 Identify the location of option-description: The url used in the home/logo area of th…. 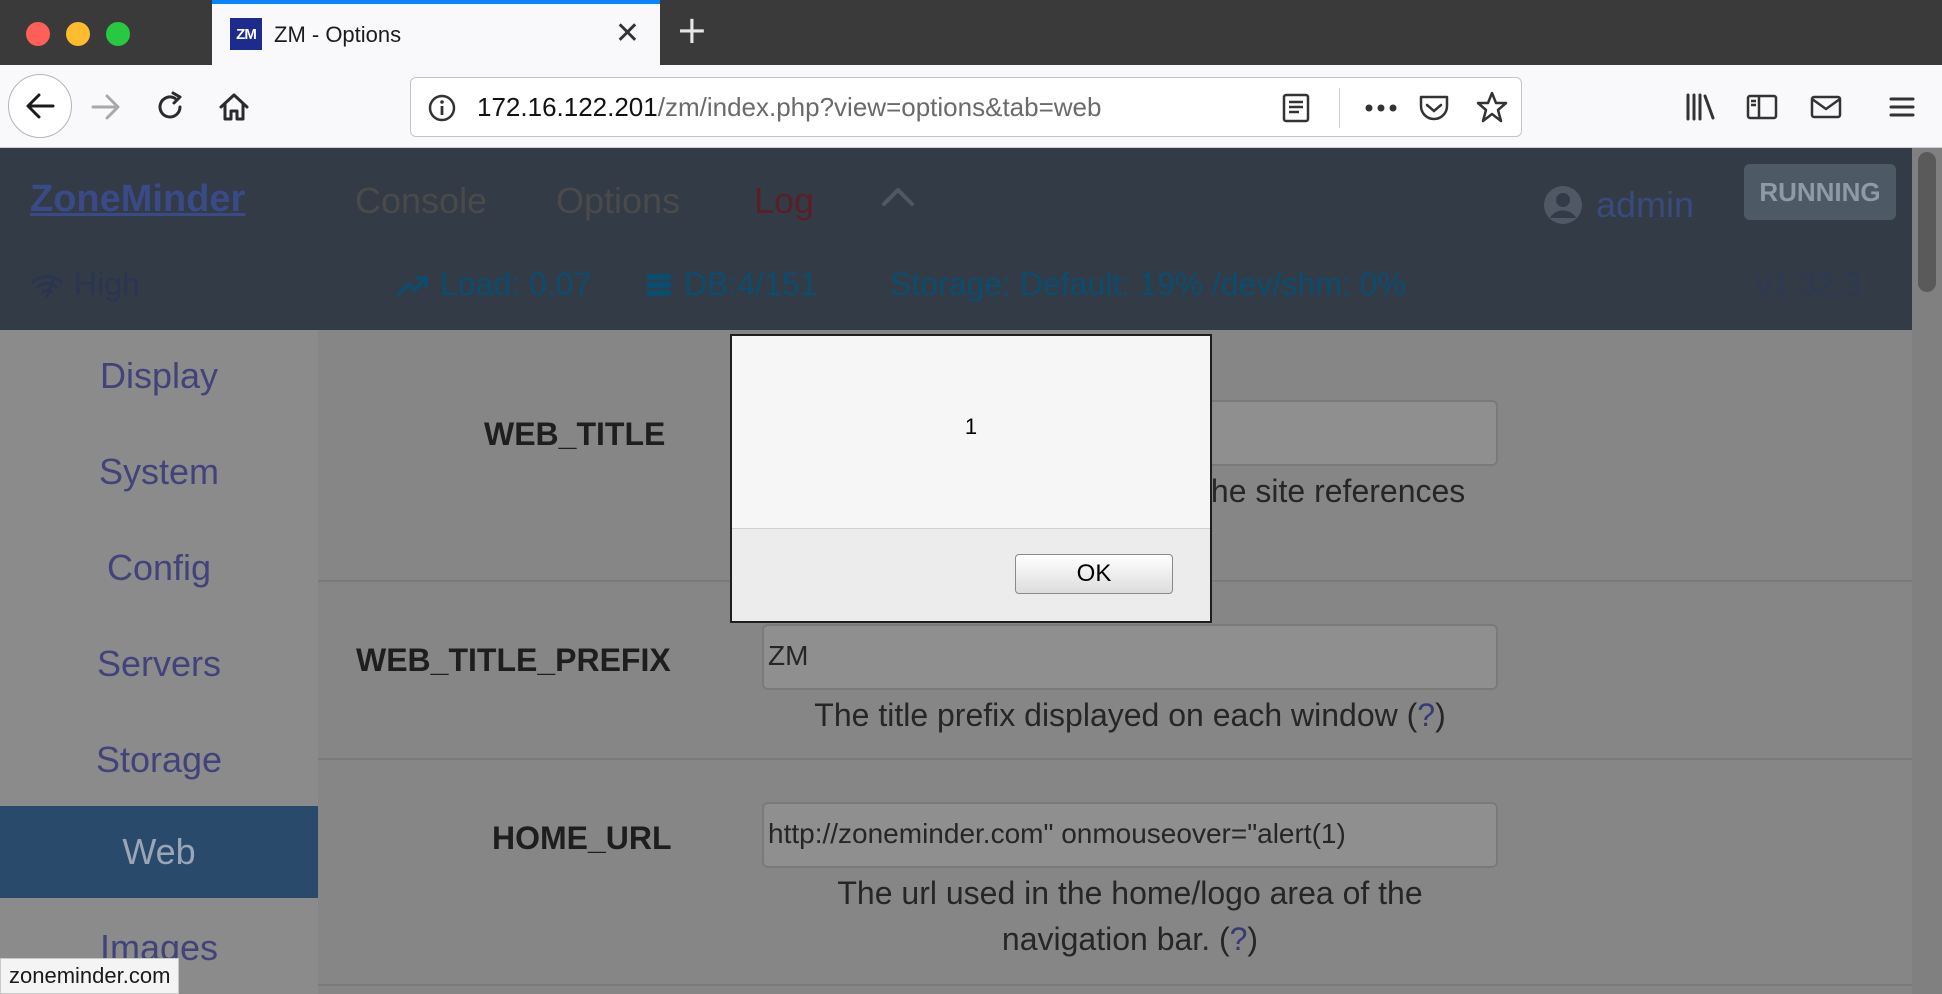
(1130, 916).